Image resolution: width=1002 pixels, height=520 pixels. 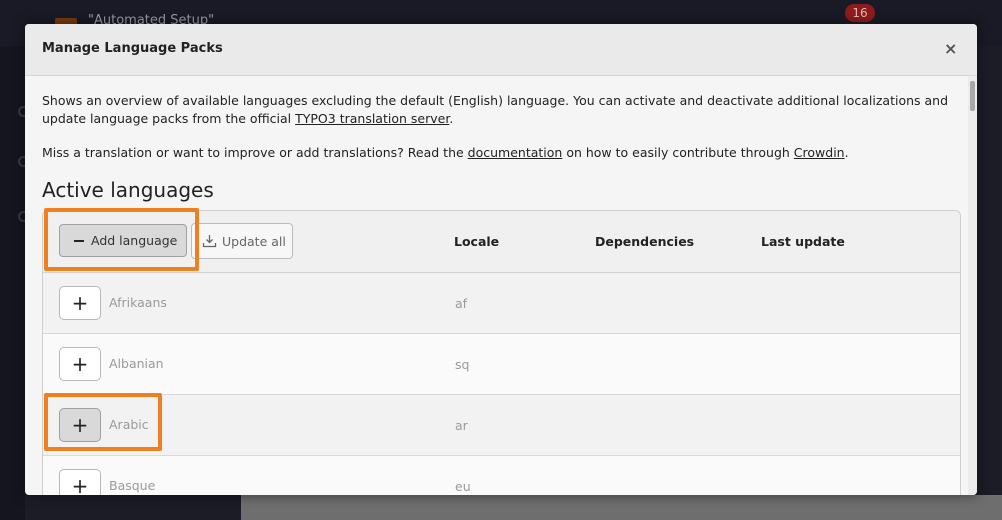 I want to click on modal-title: Manage Language Packs, so click(x=132, y=48).